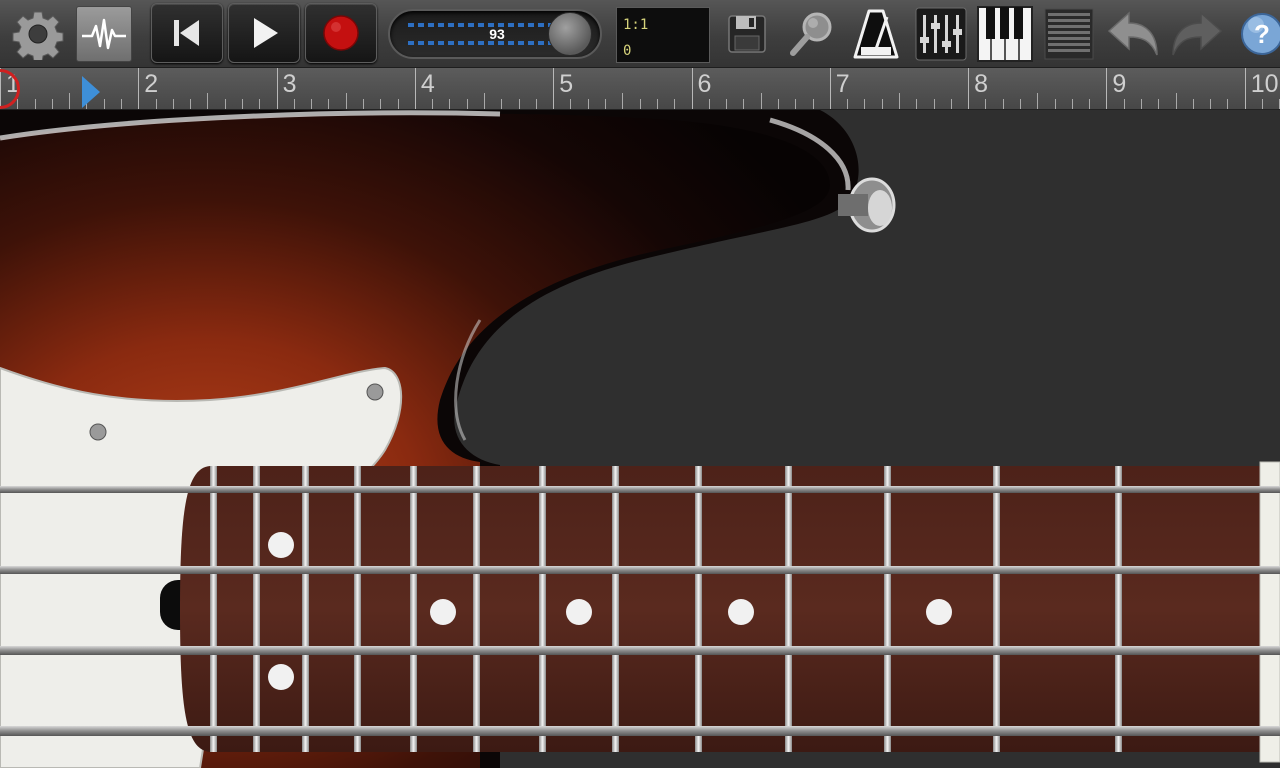  I want to click on tempo-slider: 93, so click(495, 34).